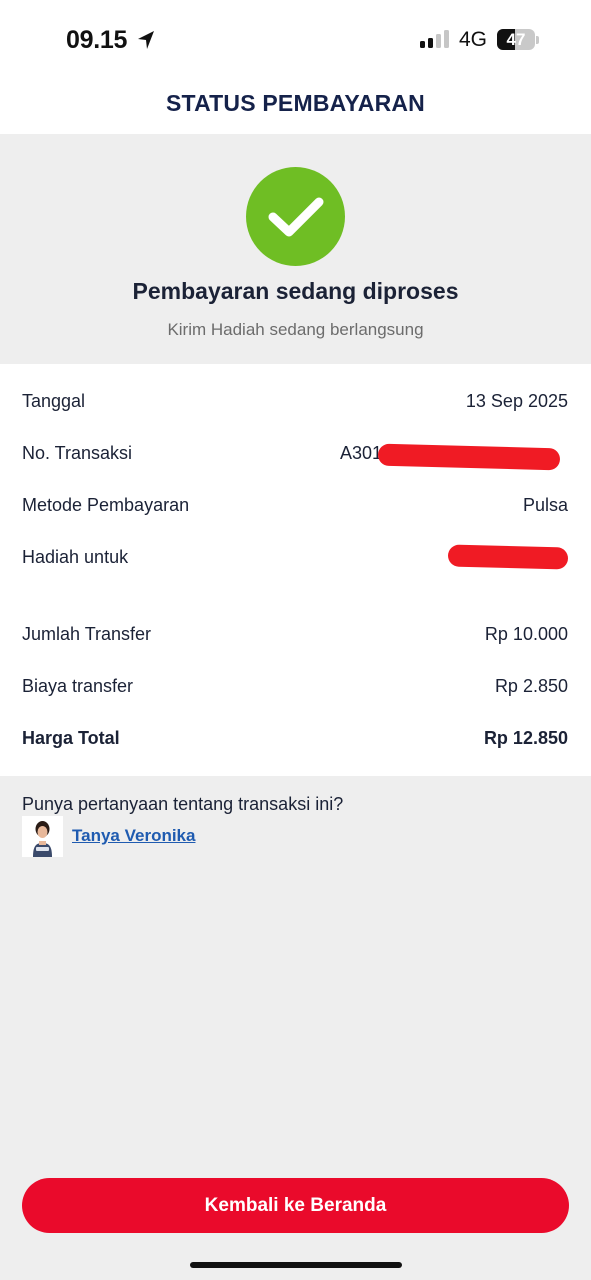  Describe the element at coordinates (545, 504) in the screenshot. I see `method-value: Pulsa` at that location.